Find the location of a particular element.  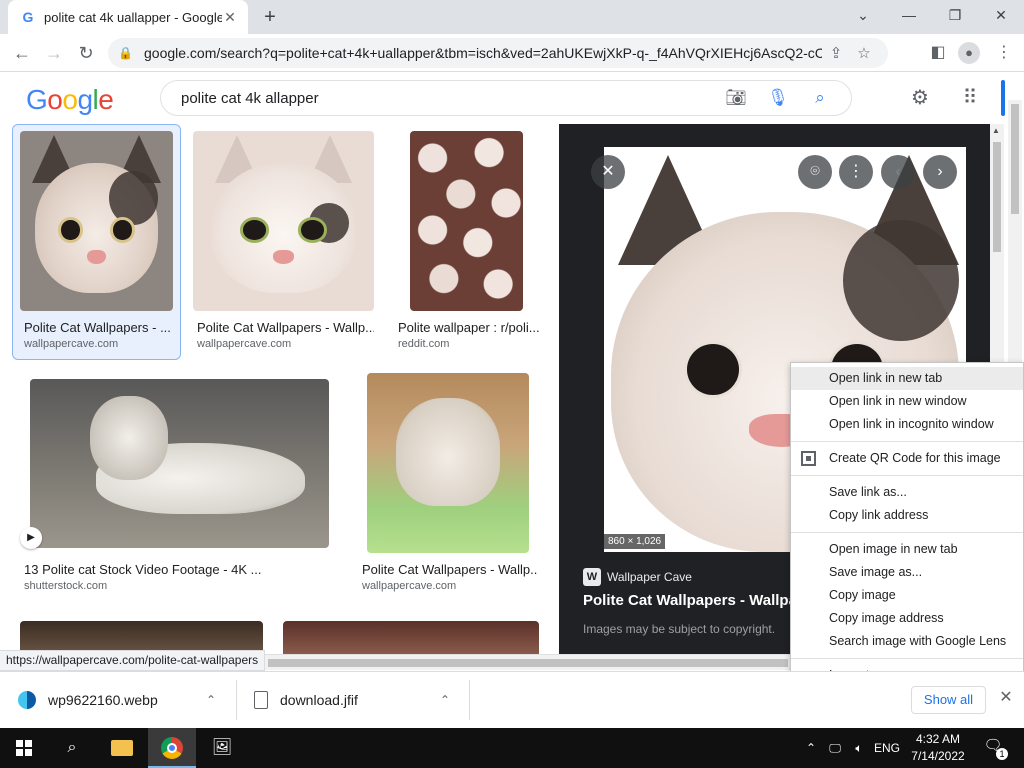

download-filename: download.jfif is located at coordinates (319, 700).